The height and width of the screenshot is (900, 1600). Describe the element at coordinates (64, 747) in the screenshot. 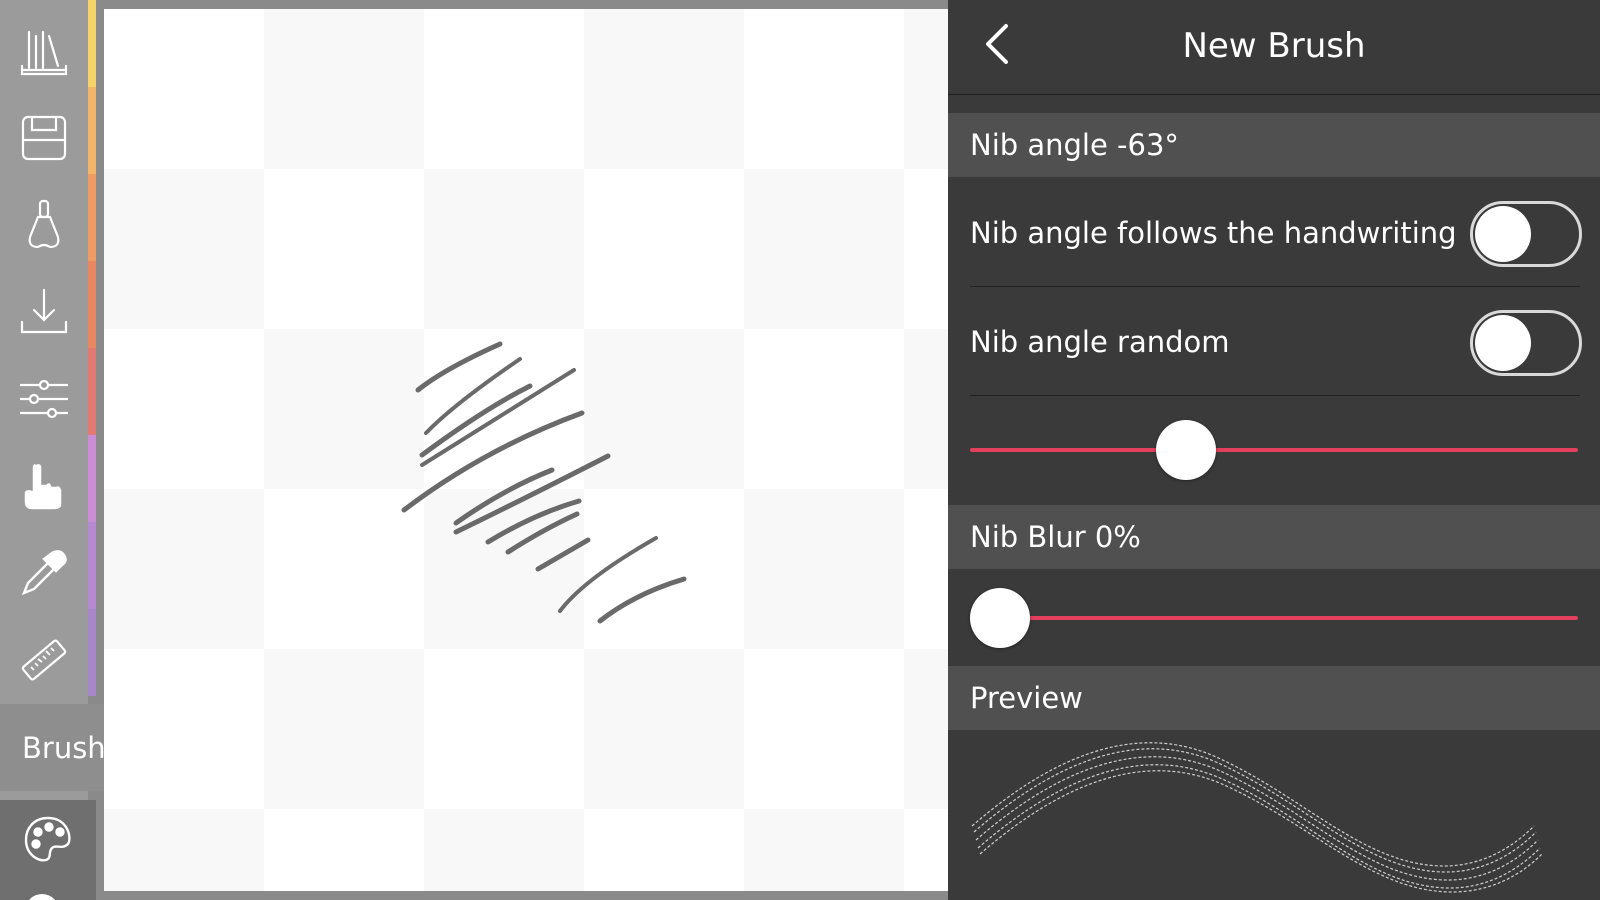

I see `brush-tab-label: Brush` at that location.